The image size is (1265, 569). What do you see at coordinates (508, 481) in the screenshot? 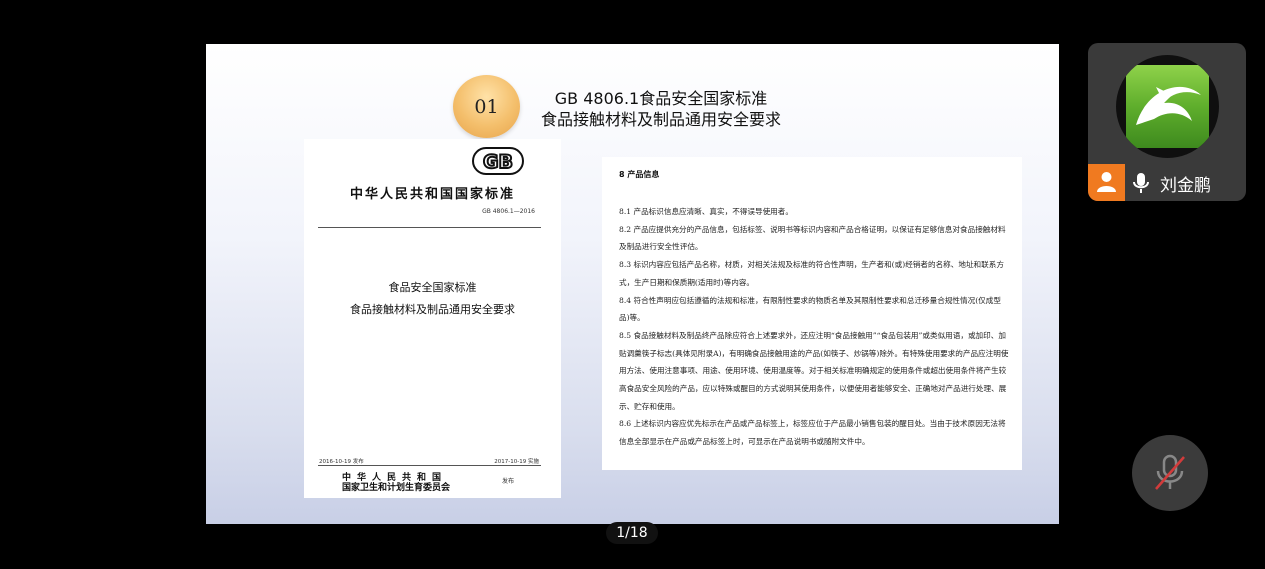
I see `cover-publish-label: 发布` at bounding box center [508, 481].